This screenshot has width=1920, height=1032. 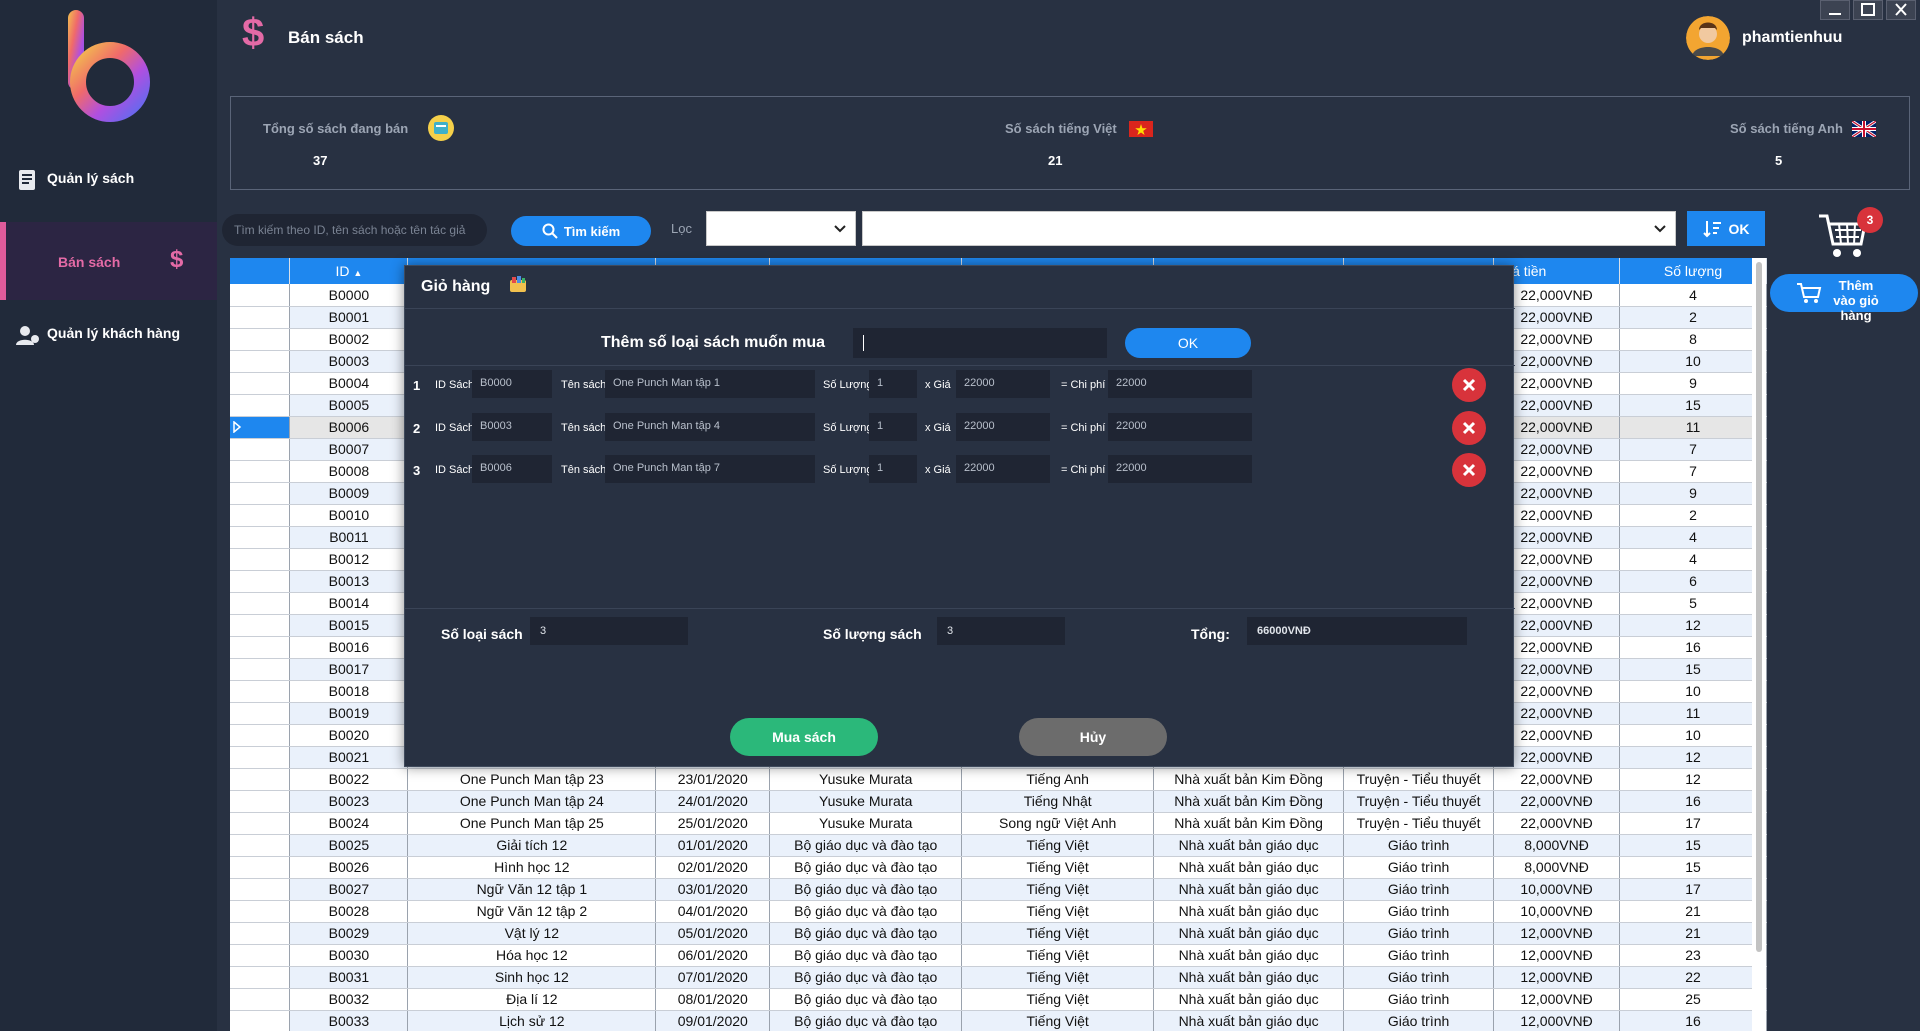 What do you see at coordinates (1093, 737) in the screenshot?
I see `cancel-button: Hủy` at bounding box center [1093, 737].